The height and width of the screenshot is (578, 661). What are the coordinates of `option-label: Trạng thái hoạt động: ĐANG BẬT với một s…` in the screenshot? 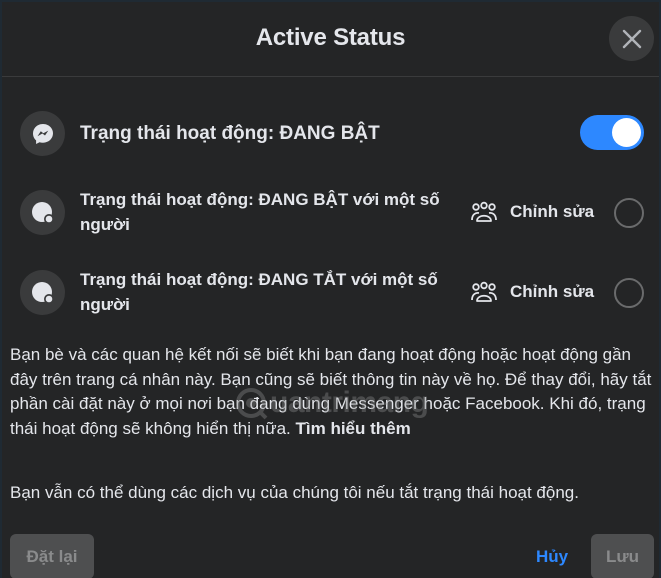 It's located at (260, 212).